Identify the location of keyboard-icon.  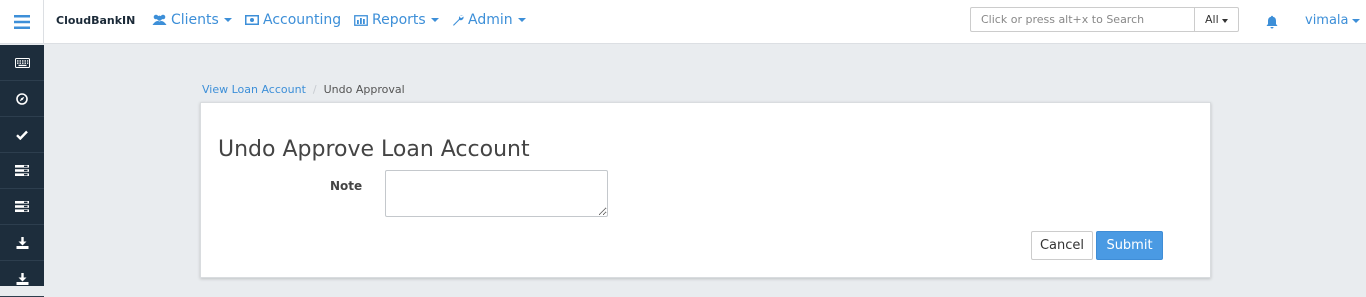
(22, 62).